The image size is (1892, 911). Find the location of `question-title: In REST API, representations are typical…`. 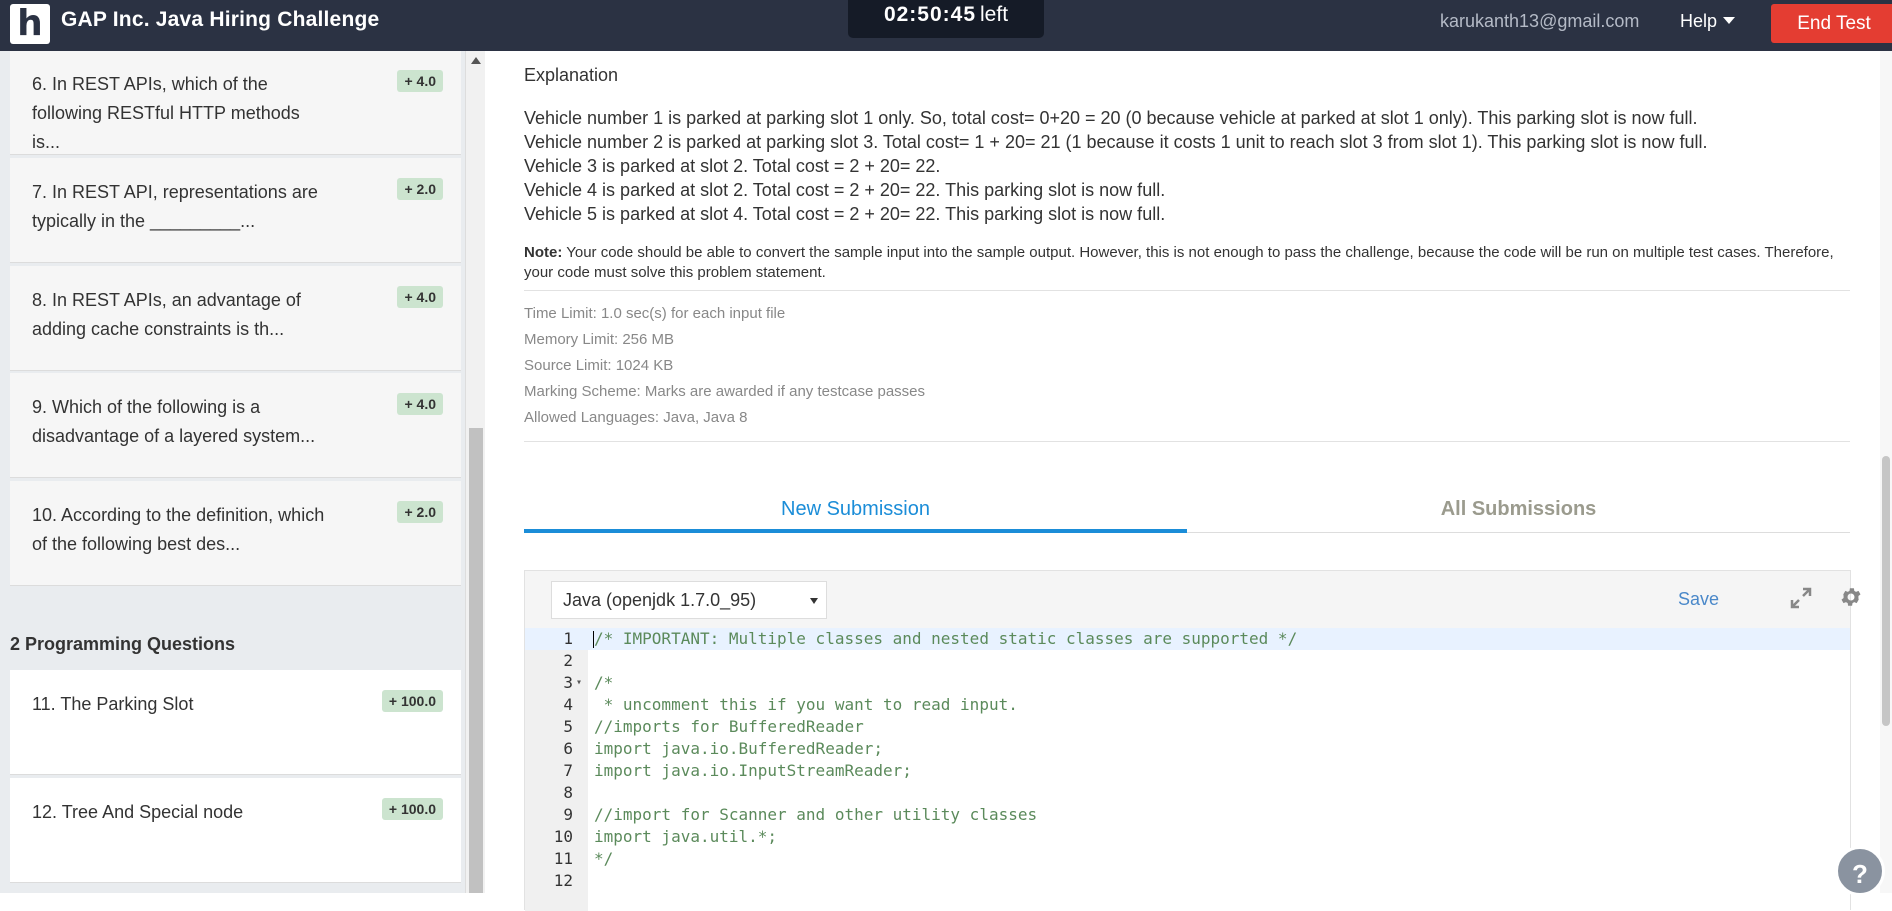

question-title: In REST API, representations are typical… is located at coordinates (175, 206).